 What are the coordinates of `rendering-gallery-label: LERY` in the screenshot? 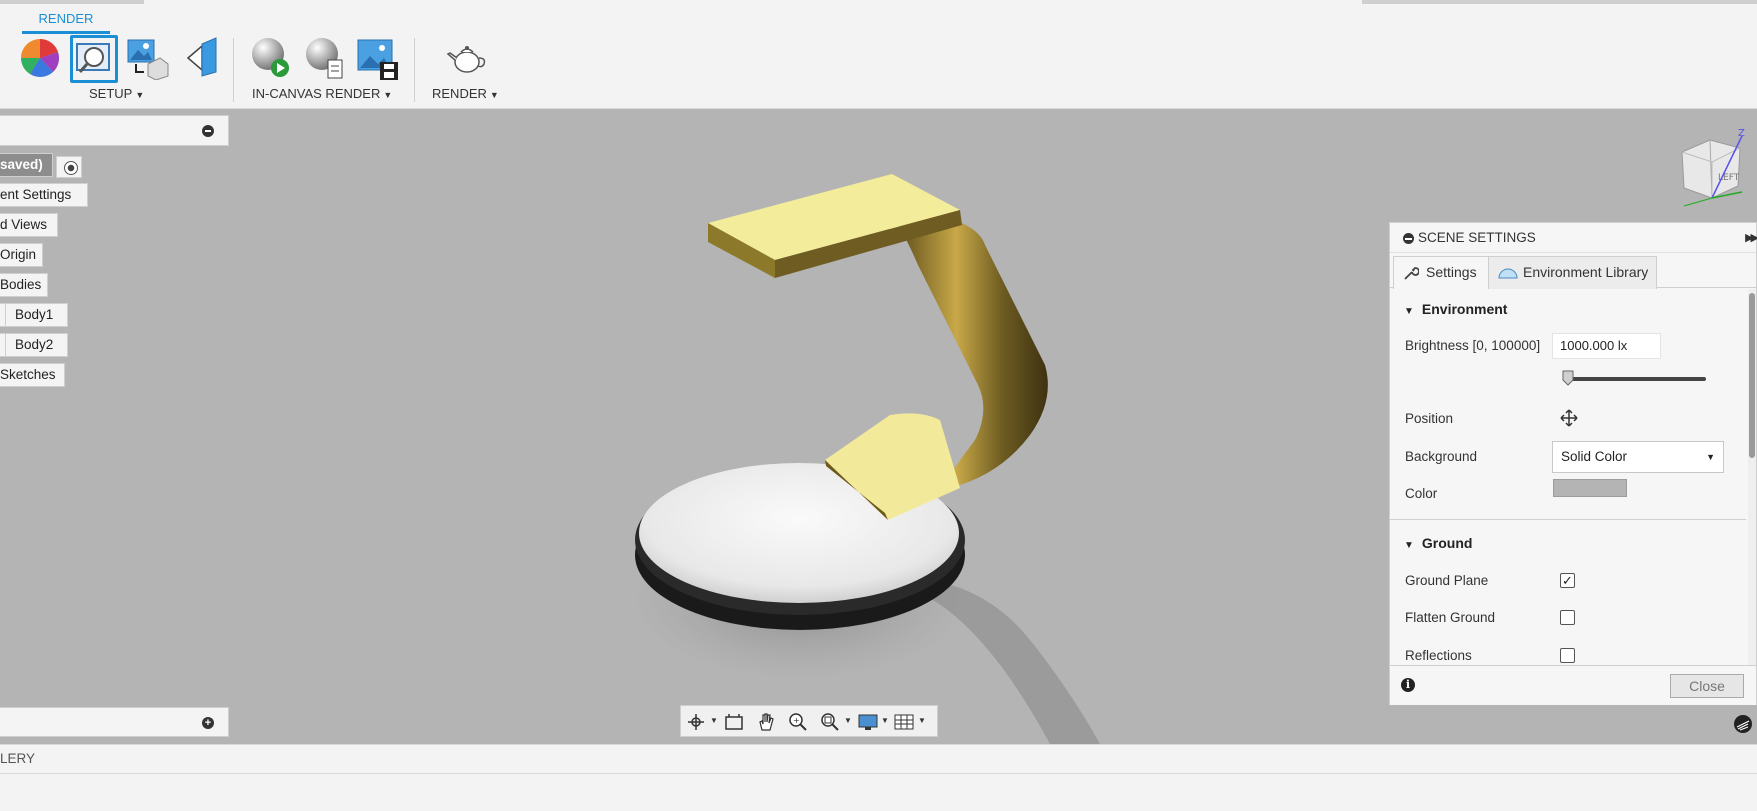 It's located at (18, 758).